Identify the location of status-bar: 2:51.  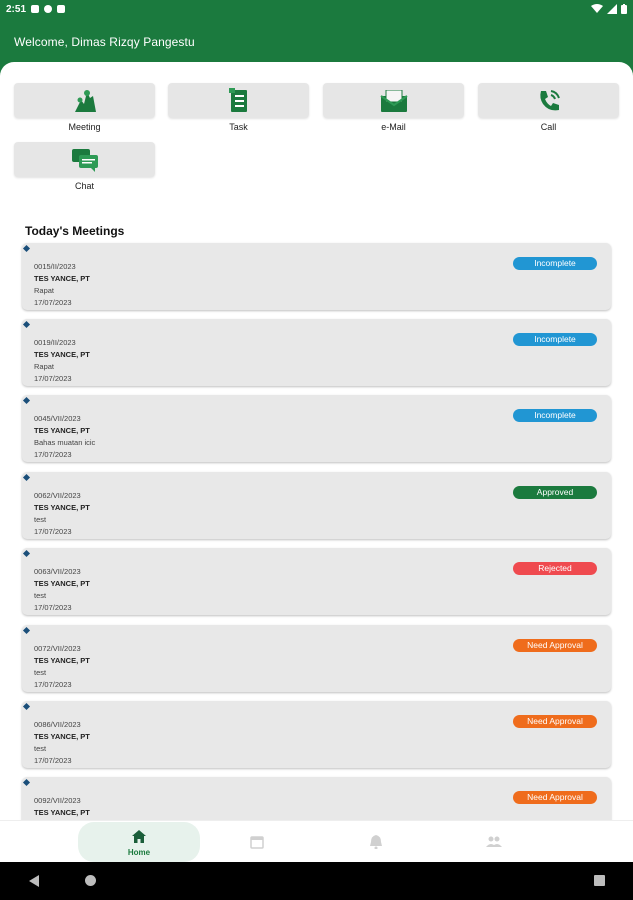
(316, 9).